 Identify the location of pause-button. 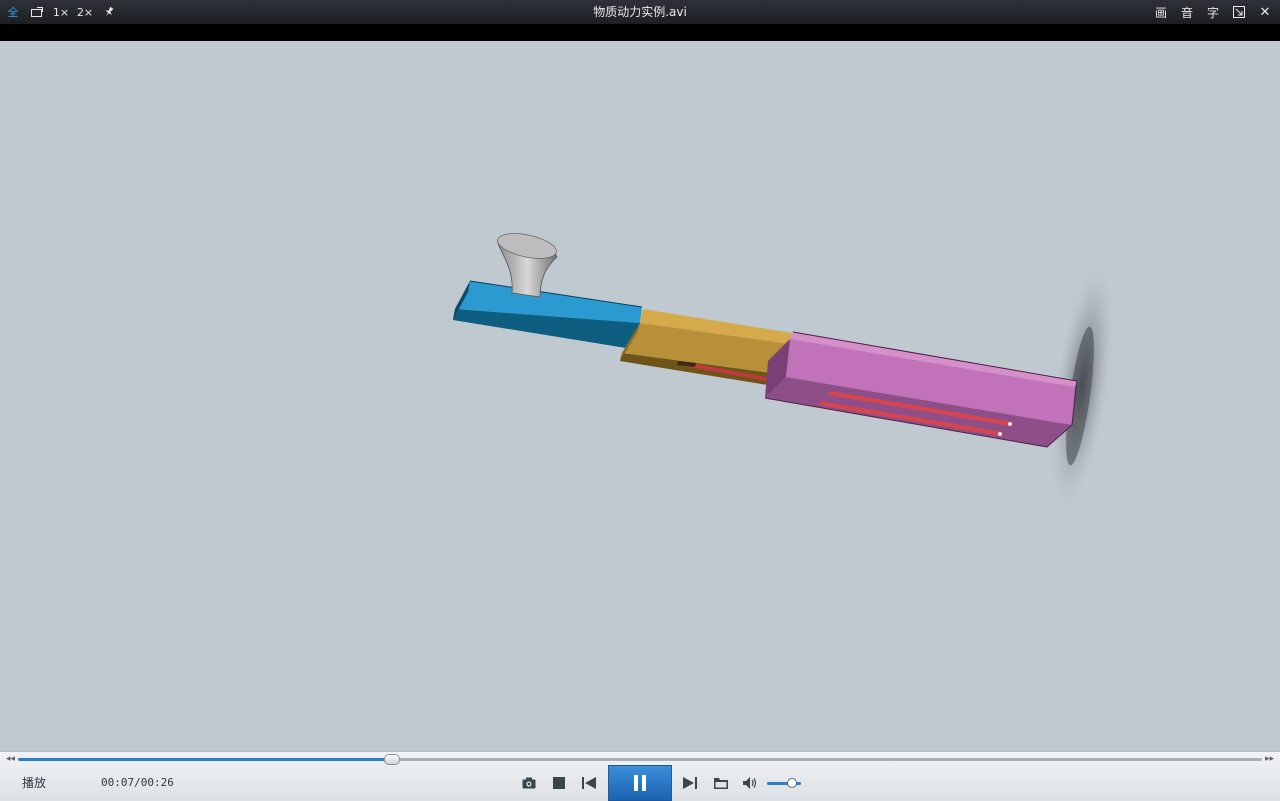
(640, 783).